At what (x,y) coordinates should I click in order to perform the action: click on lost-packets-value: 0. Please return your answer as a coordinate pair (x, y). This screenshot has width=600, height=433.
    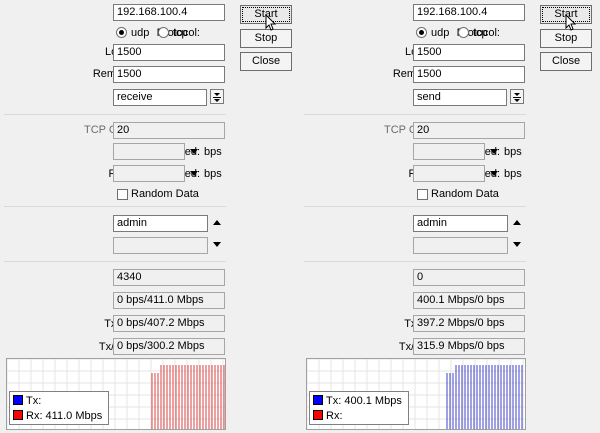
    Looking at the image, I should click on (469, 277).